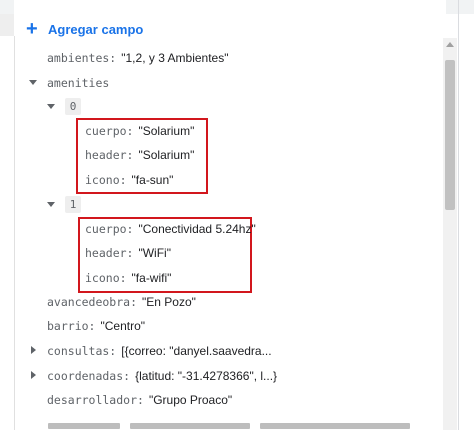 The width and height of the screenshot is (474, 430). What do you see at coordinates (32, 29) in the screenshot?
I see `plus-icon: +` at bounding box center [32, 29].